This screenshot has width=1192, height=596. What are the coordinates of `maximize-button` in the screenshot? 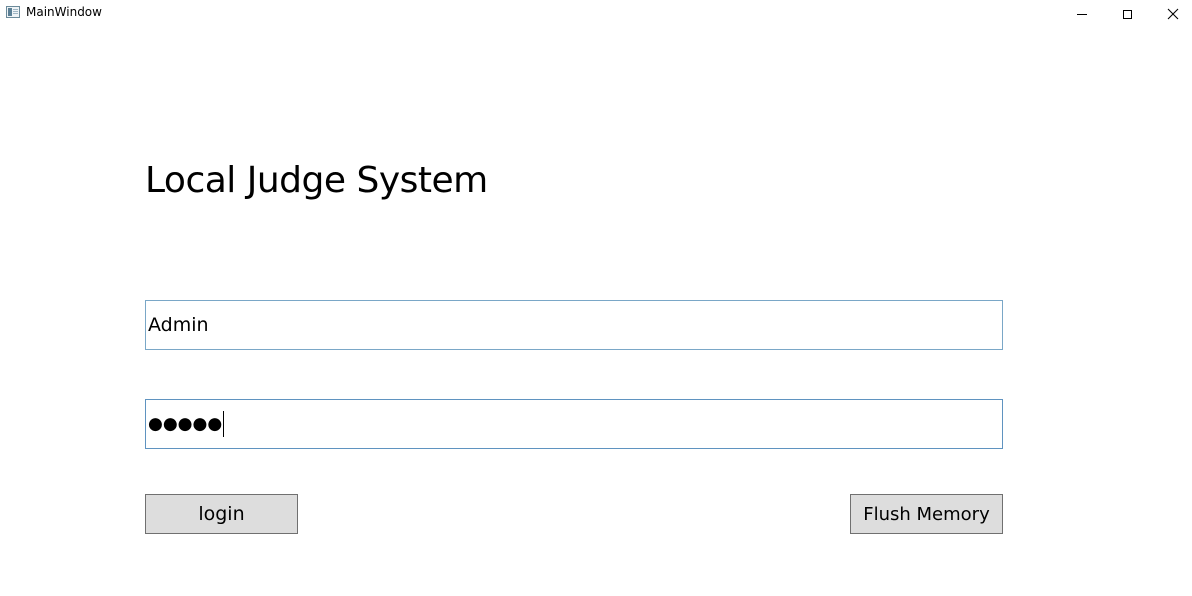 It's located at (1127, 14).